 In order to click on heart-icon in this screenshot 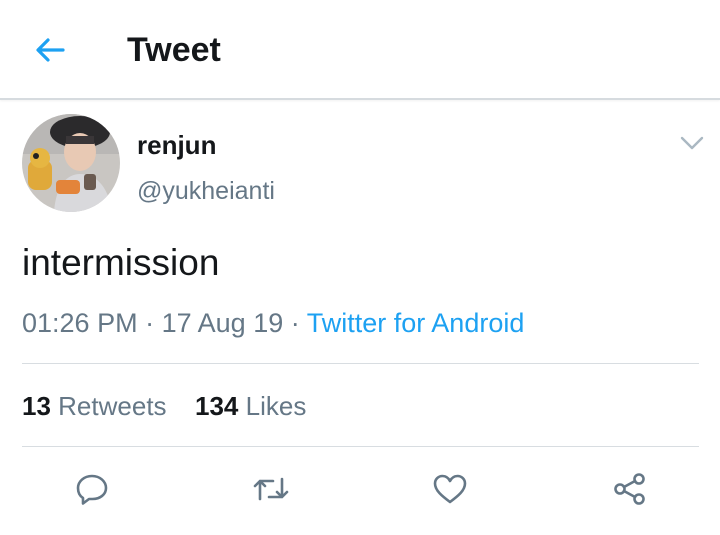, I will do `click(450, 489)`.